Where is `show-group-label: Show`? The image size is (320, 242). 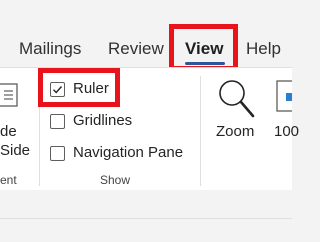
show-group-label: Show is located at coordinates (115, 180).